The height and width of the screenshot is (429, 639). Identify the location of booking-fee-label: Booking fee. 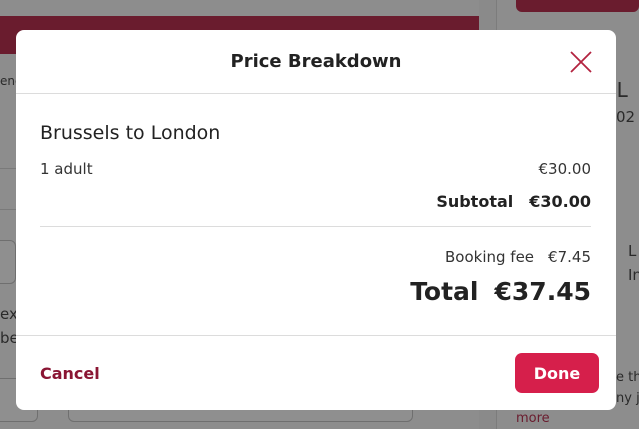
(490, 257).